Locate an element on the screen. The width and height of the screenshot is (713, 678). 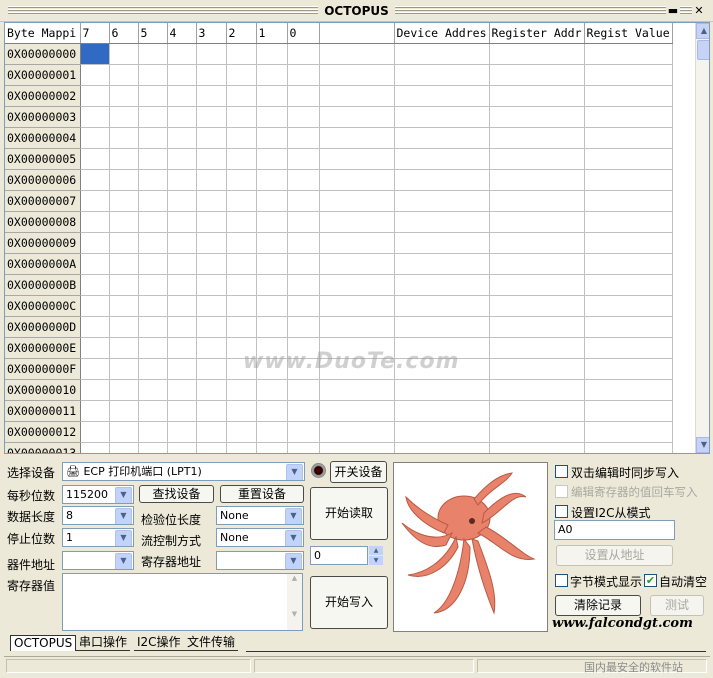
column-header: 0 is located at coordinates (303, 33).